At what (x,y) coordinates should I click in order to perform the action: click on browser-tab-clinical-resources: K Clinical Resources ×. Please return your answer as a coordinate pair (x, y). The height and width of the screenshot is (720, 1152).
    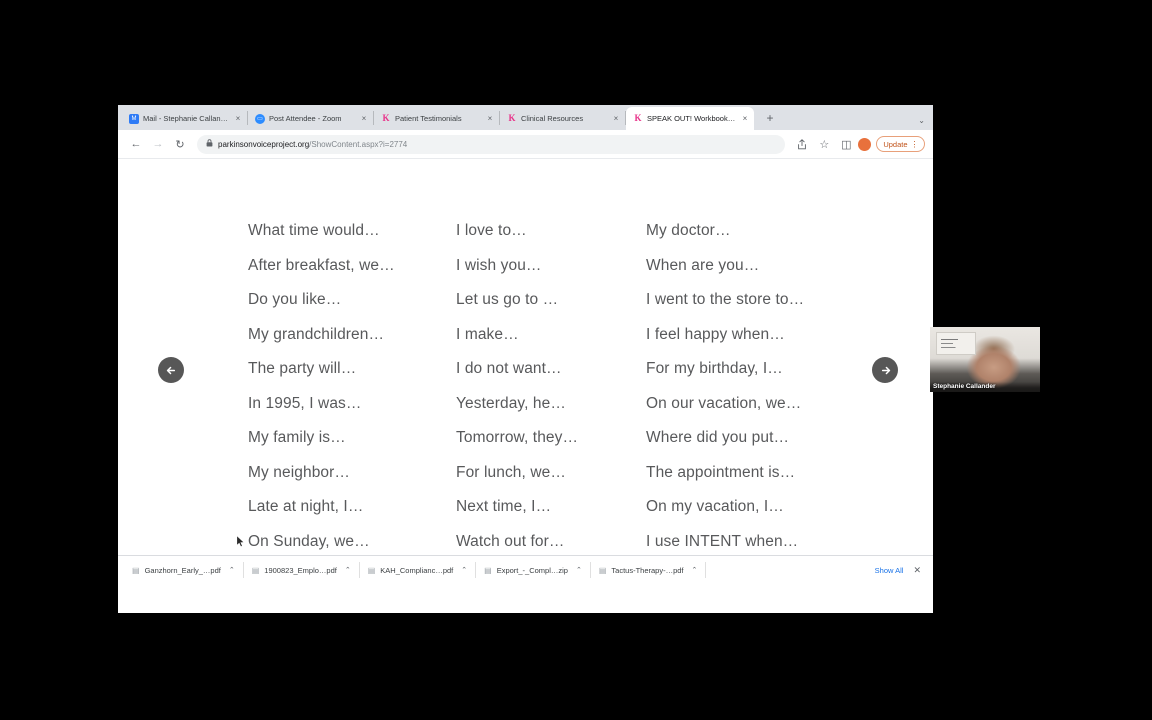
    Looking at the image, I should click on (562, 118).